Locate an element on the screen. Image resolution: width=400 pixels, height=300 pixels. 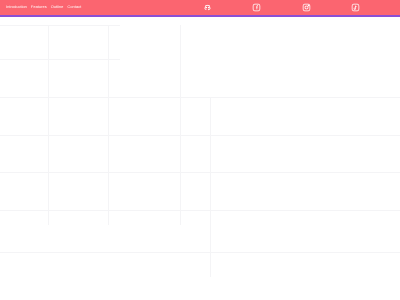
nav-link-introduction: Introduction is located at coordinates (16, 7).